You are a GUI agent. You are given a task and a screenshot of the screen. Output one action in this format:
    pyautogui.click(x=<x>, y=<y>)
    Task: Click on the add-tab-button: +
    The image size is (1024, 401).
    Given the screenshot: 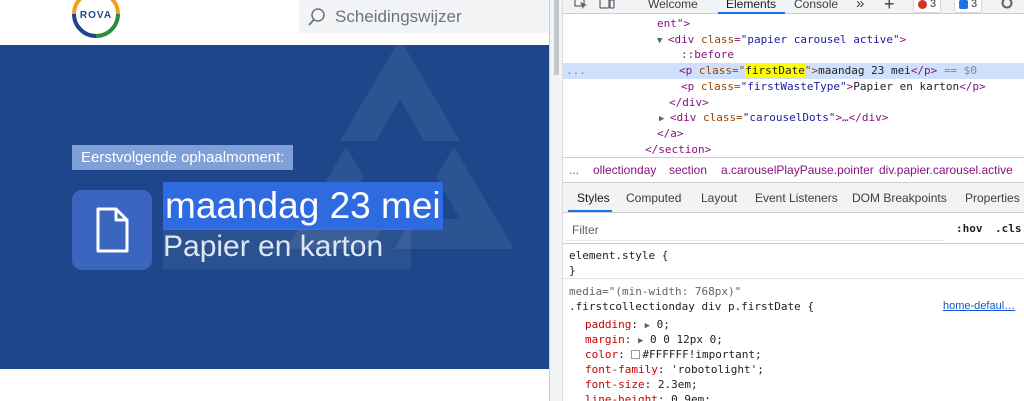 What is the action you would take?
    pyautogui.click(x=889, y=6)
    